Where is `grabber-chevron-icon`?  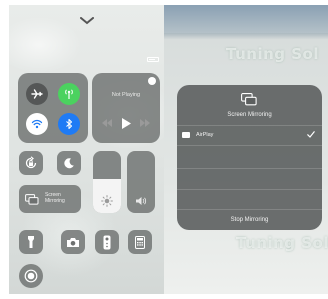
grabber-chevron-icon is located at coordinates (87, 21).